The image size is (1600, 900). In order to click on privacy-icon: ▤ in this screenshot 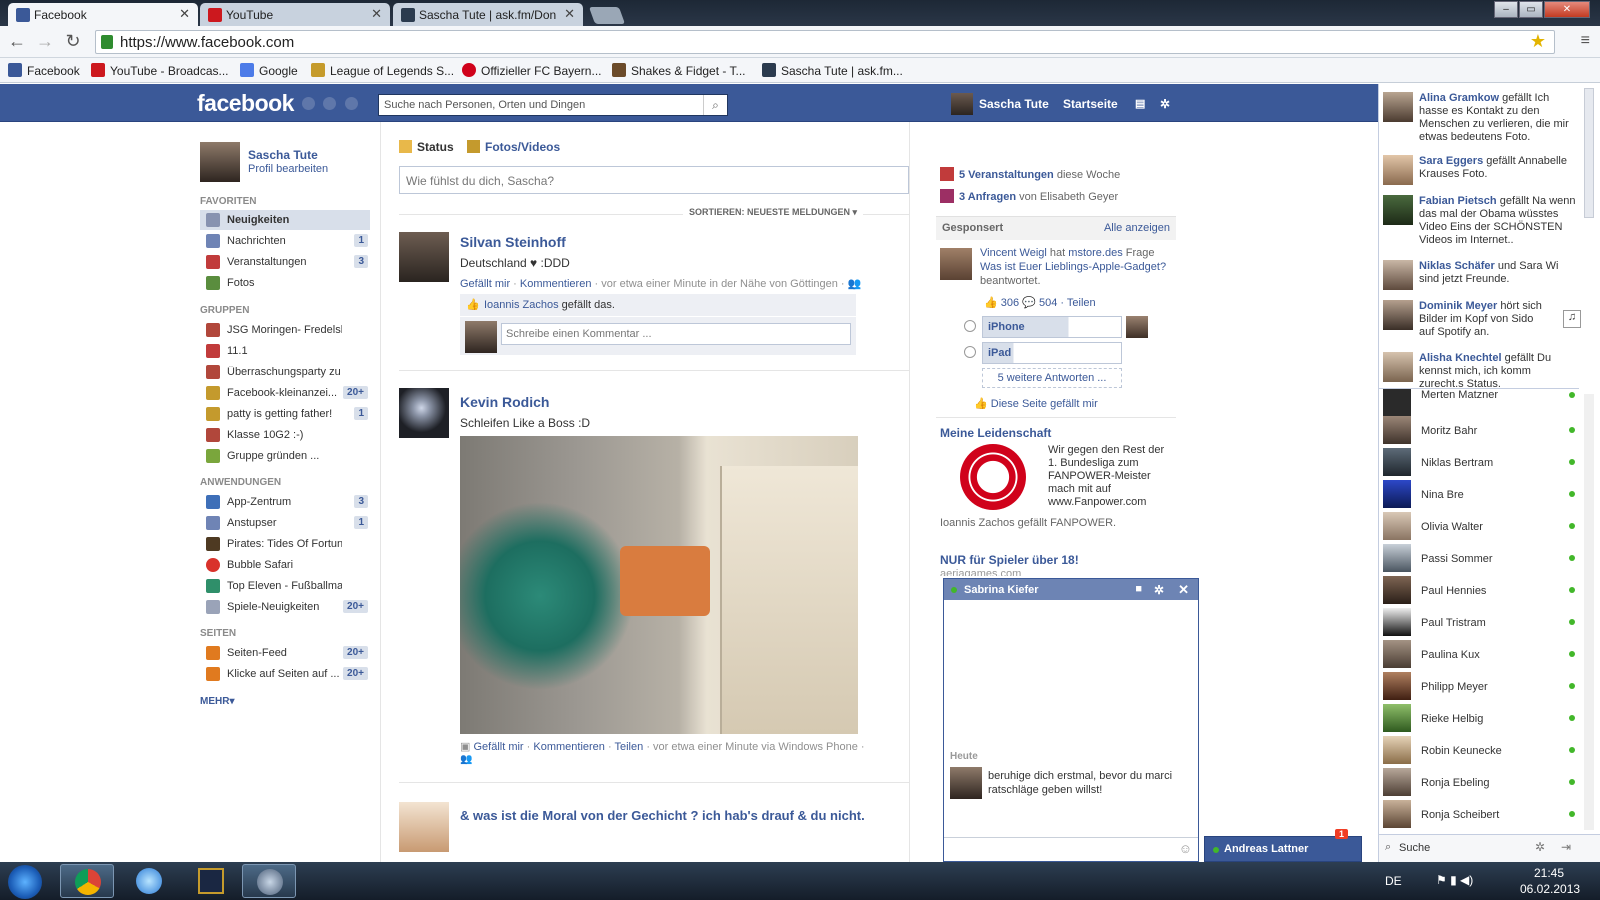, I will do `click(1140, 103)`.